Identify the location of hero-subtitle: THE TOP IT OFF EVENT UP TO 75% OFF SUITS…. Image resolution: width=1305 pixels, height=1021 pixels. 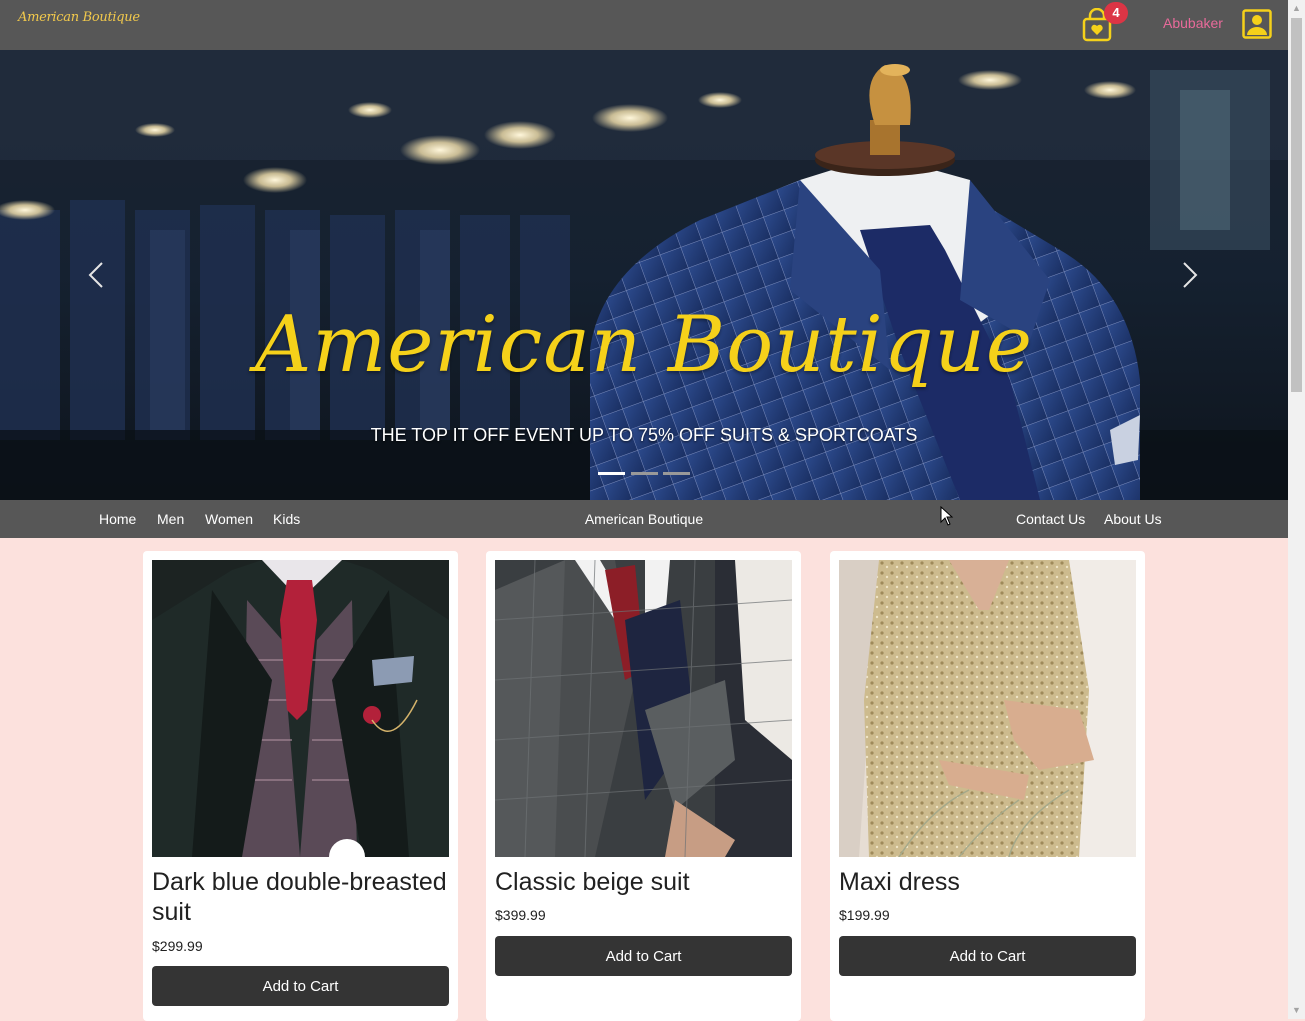
(644, 435).